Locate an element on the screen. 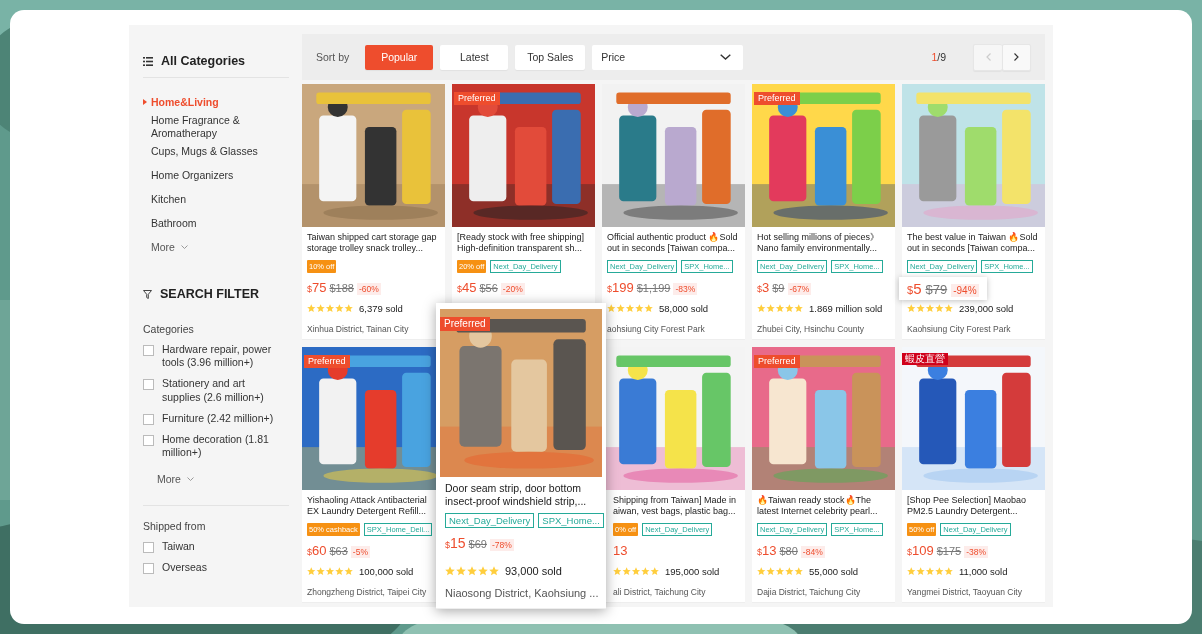 The height and width of the screenshot is (634, 1202). sort-tab: Latest is located at coordinates (474, 57).